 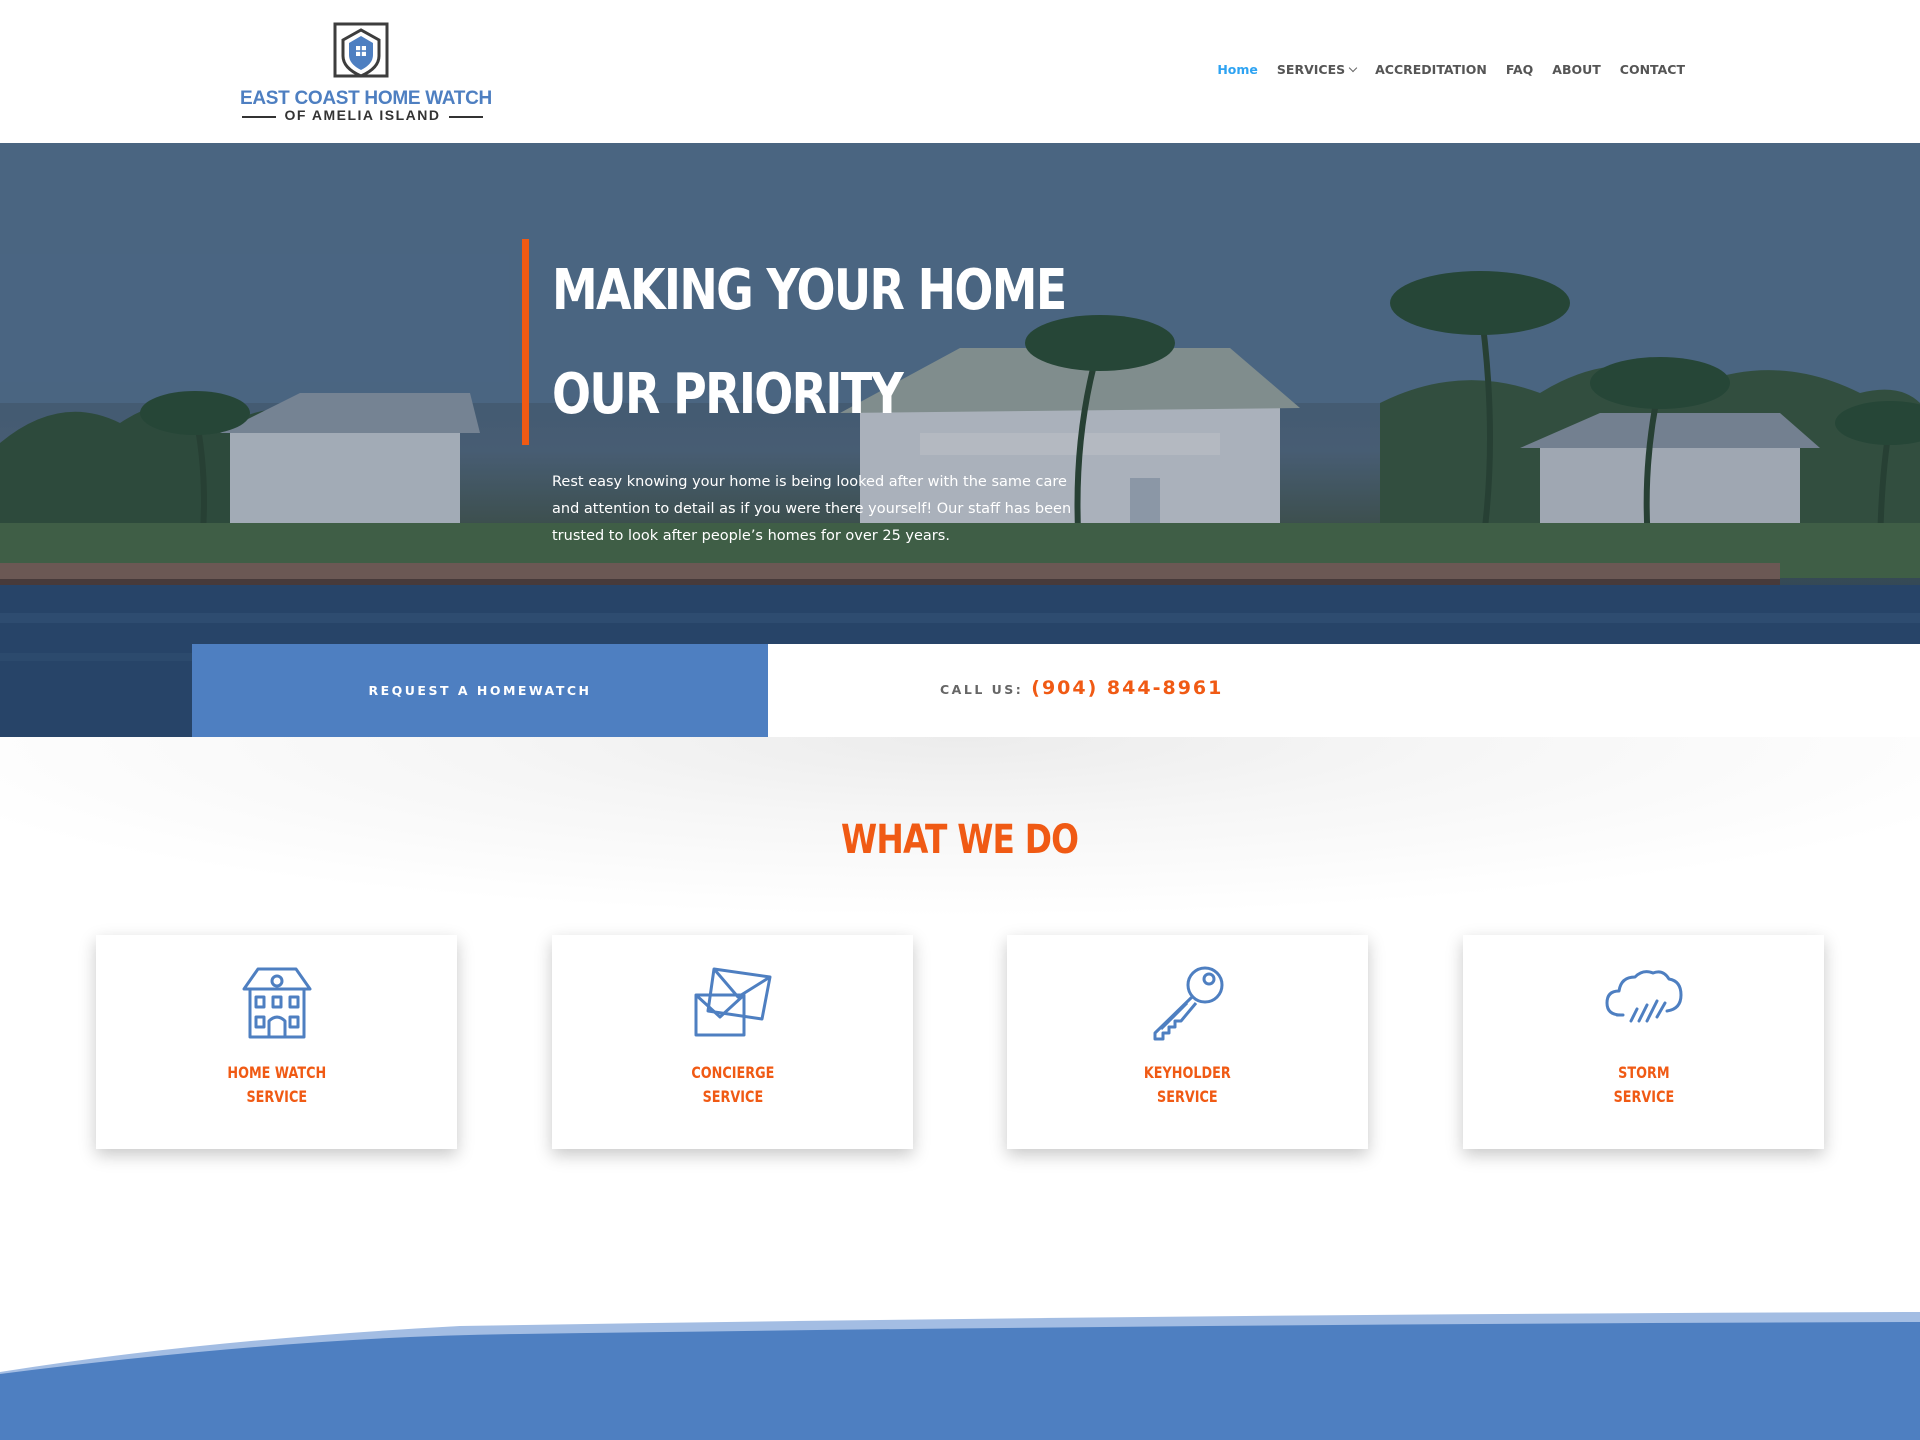 I want to click on call-us-label: CALL US:, so click(x=982, y=689).